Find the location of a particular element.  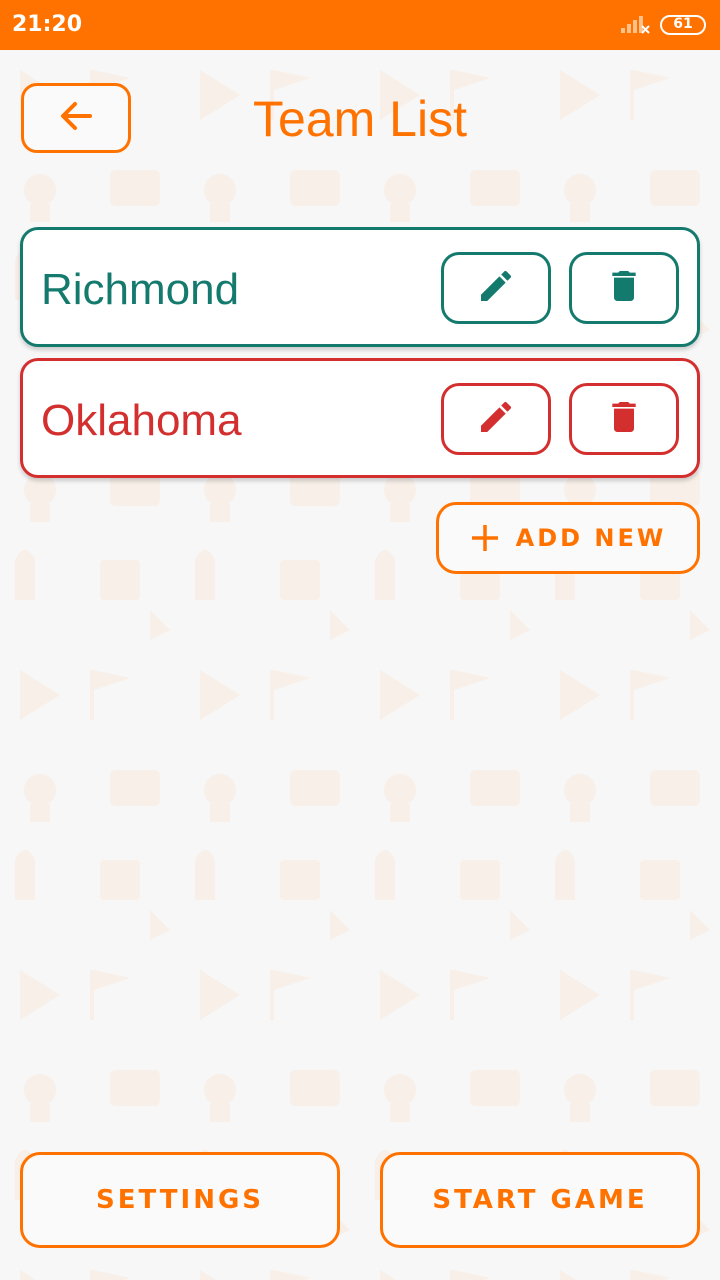

settings-button: SETTINGS is located at coordinates (180, 1200).